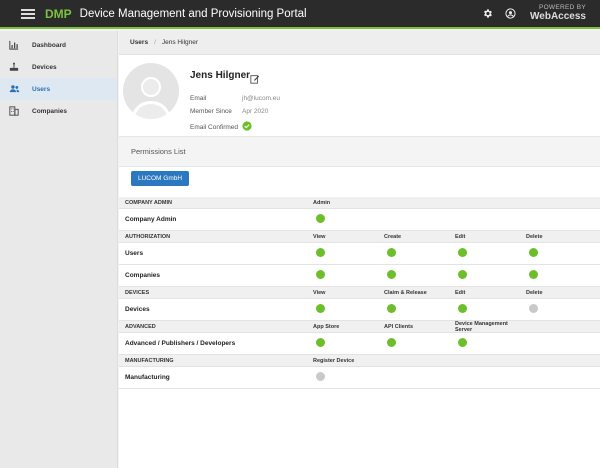  Describe the element at coordinates (255, 77) in the screenshot. I see `edit-icon` at that location.